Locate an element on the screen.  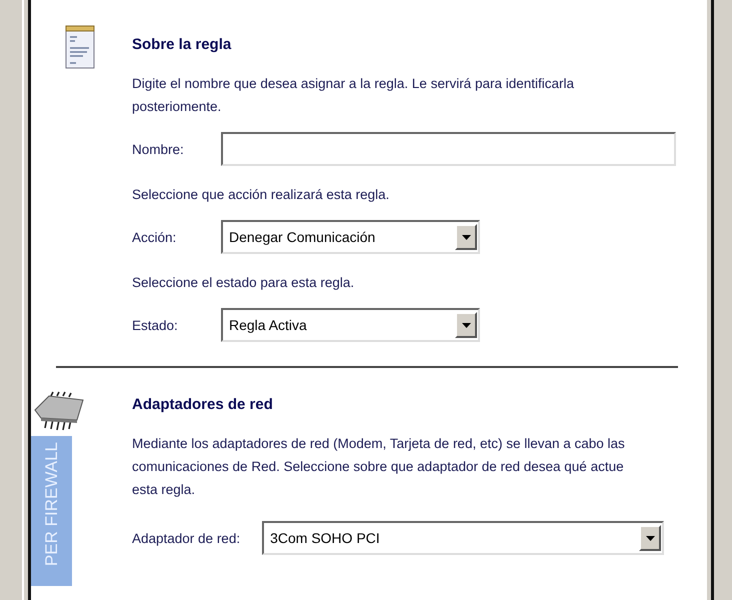
section-title: Adaptadores de red is located at coordinates (203, 405).